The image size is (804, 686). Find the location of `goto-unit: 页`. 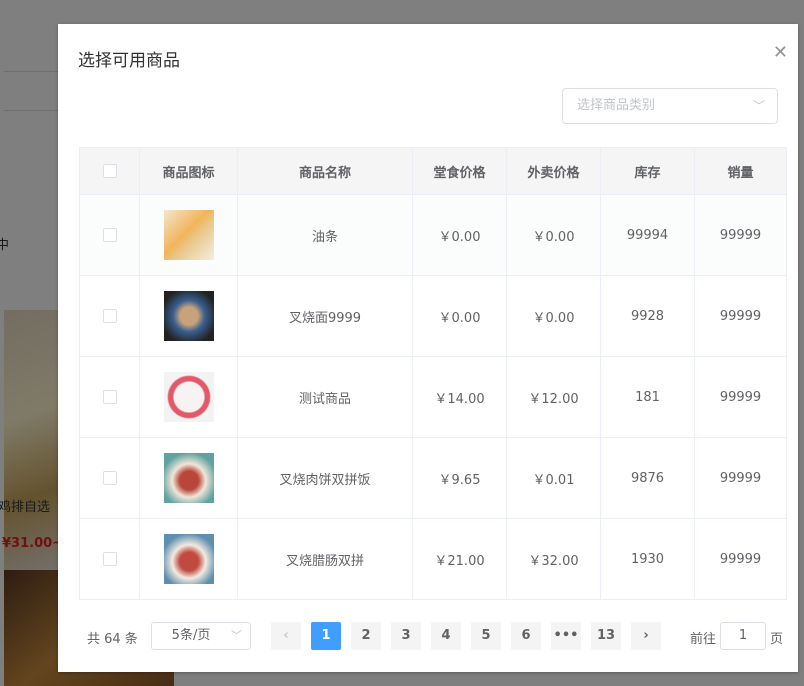

goto-unit: 页 is located at coordinates (777, 639).